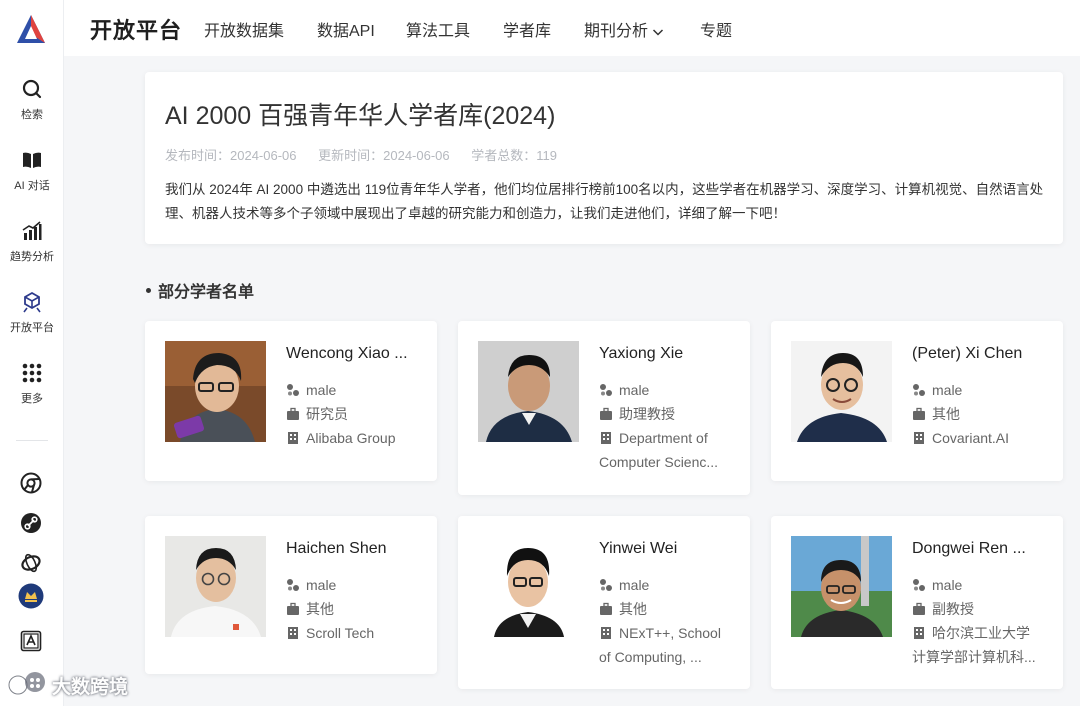 The width and height of the screenshot is (1080, 706). What do you see at coordinates (670, 633) in the screenshot?
I see `affiliation: NExT++, School` at bounding box center [670, 633].